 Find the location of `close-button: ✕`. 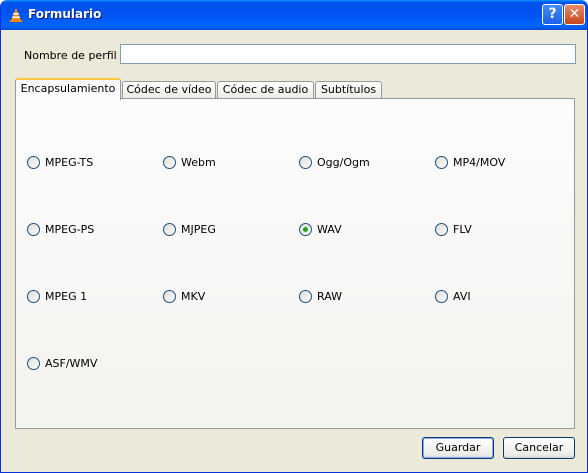

close-button: ✕ is located at coordinates (574, 14).